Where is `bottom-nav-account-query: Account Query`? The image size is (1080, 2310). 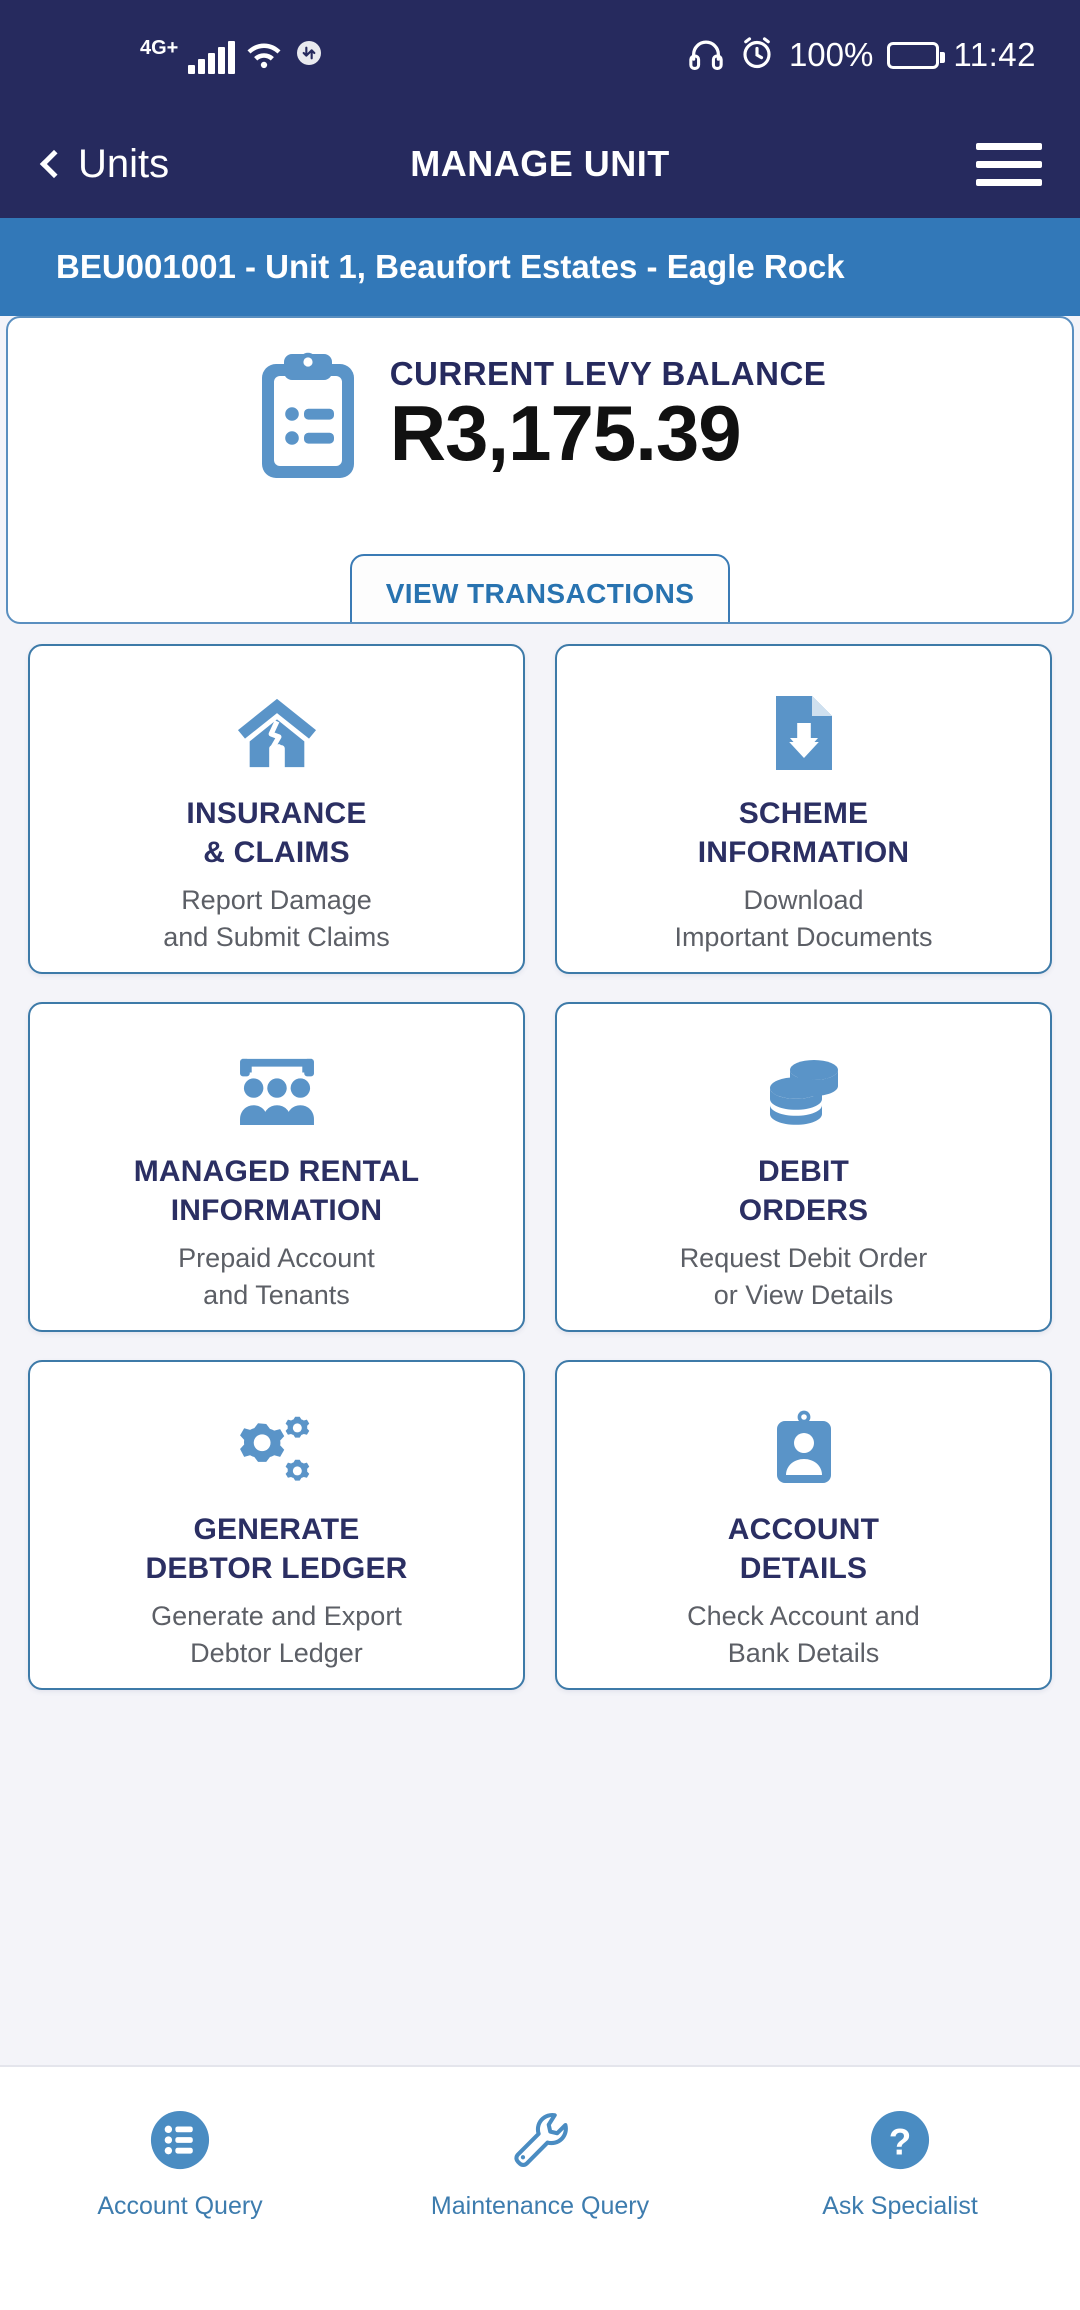
bottom-nav-account-query: Account Query is located at coordinates (180, 2165).